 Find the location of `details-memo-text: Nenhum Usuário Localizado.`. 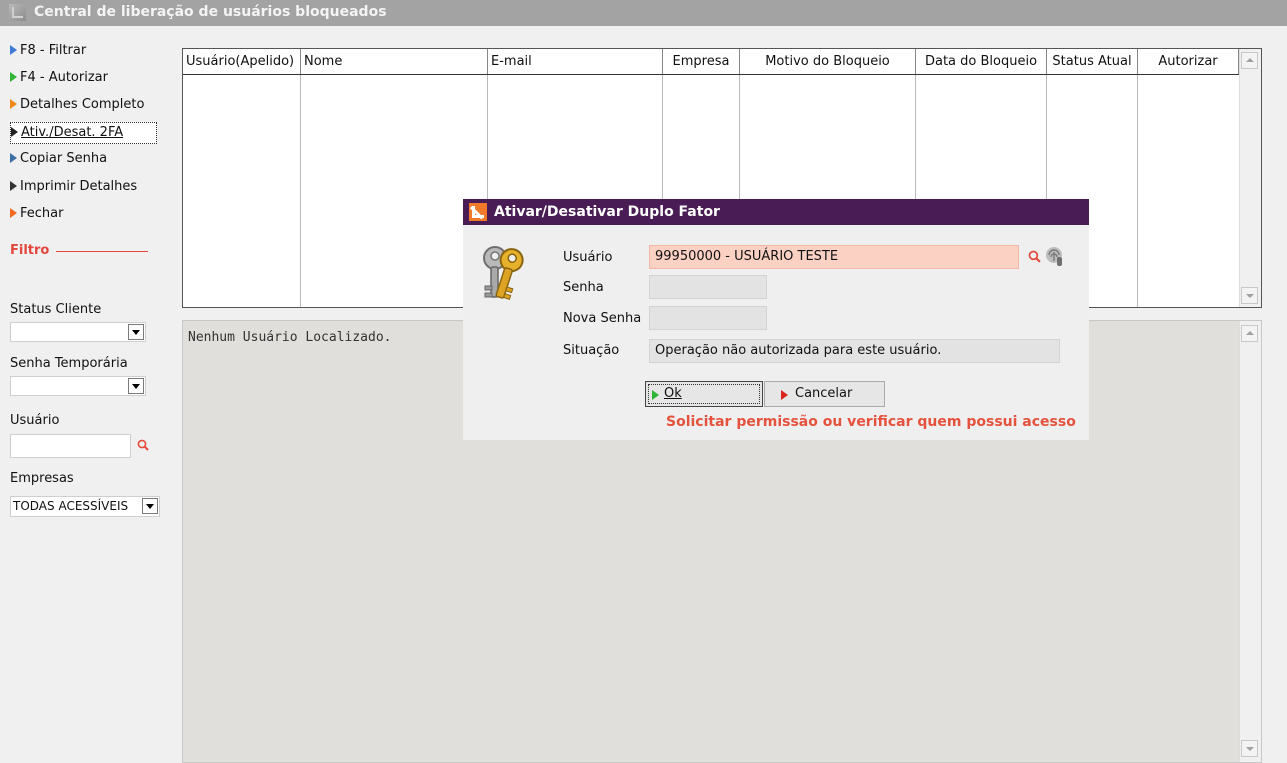

details-memo-text: Nenhum Usuário Localizado. is located at coordinates (290, 337).